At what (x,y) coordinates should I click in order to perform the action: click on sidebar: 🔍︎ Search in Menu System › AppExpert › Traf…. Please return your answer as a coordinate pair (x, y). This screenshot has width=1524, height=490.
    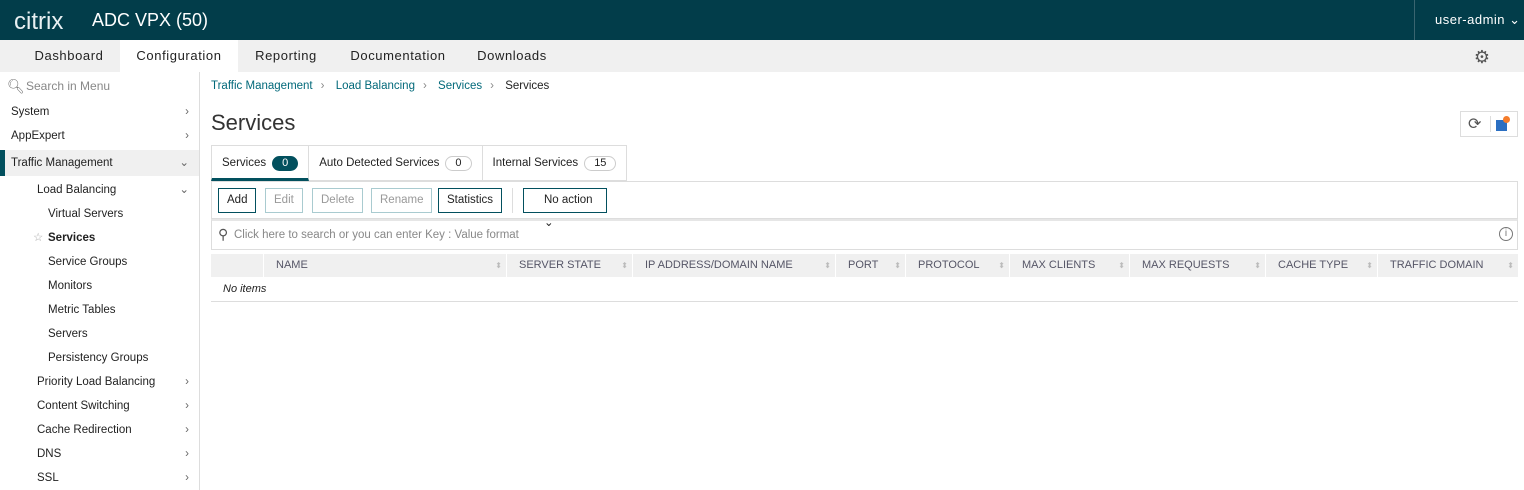
    Looking at the image, I should click on (100, 281).